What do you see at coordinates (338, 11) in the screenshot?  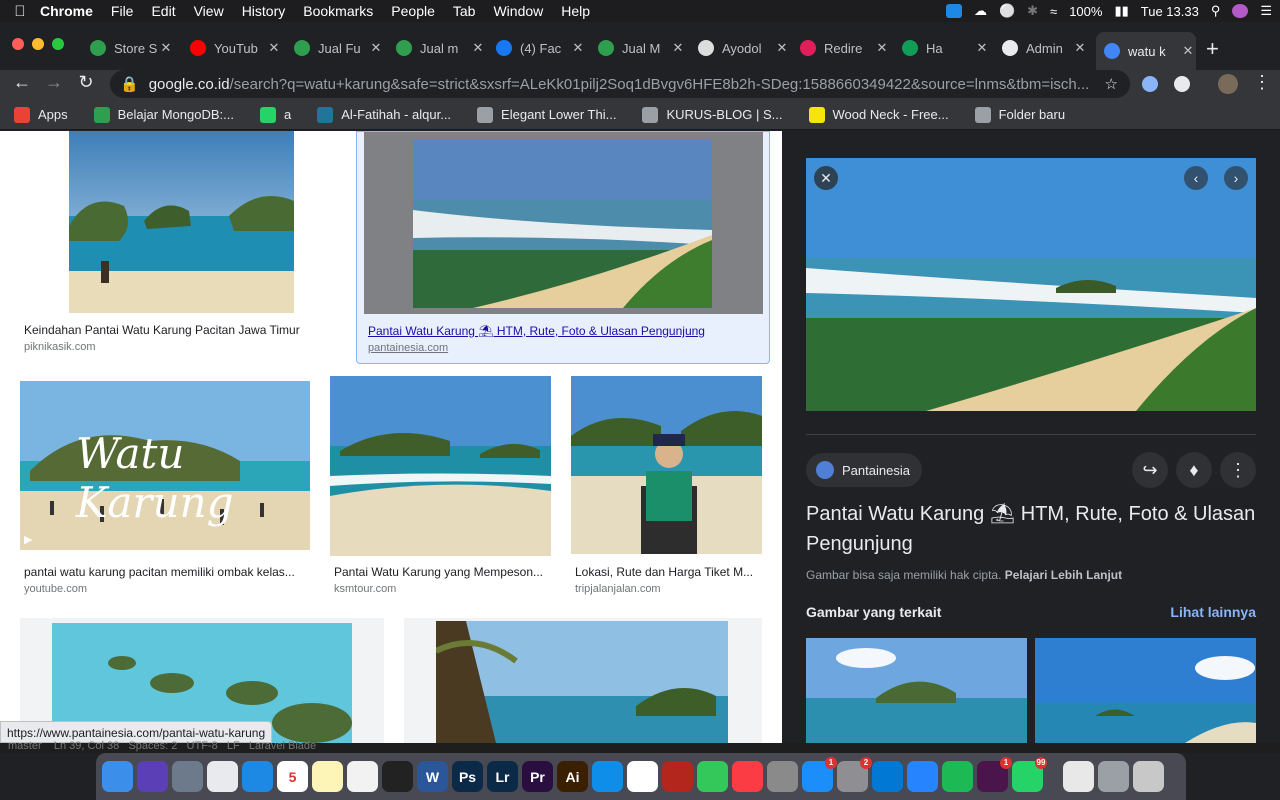 I see `menu-bookmarks: Bookmarks` at bounding box center [338, 11].